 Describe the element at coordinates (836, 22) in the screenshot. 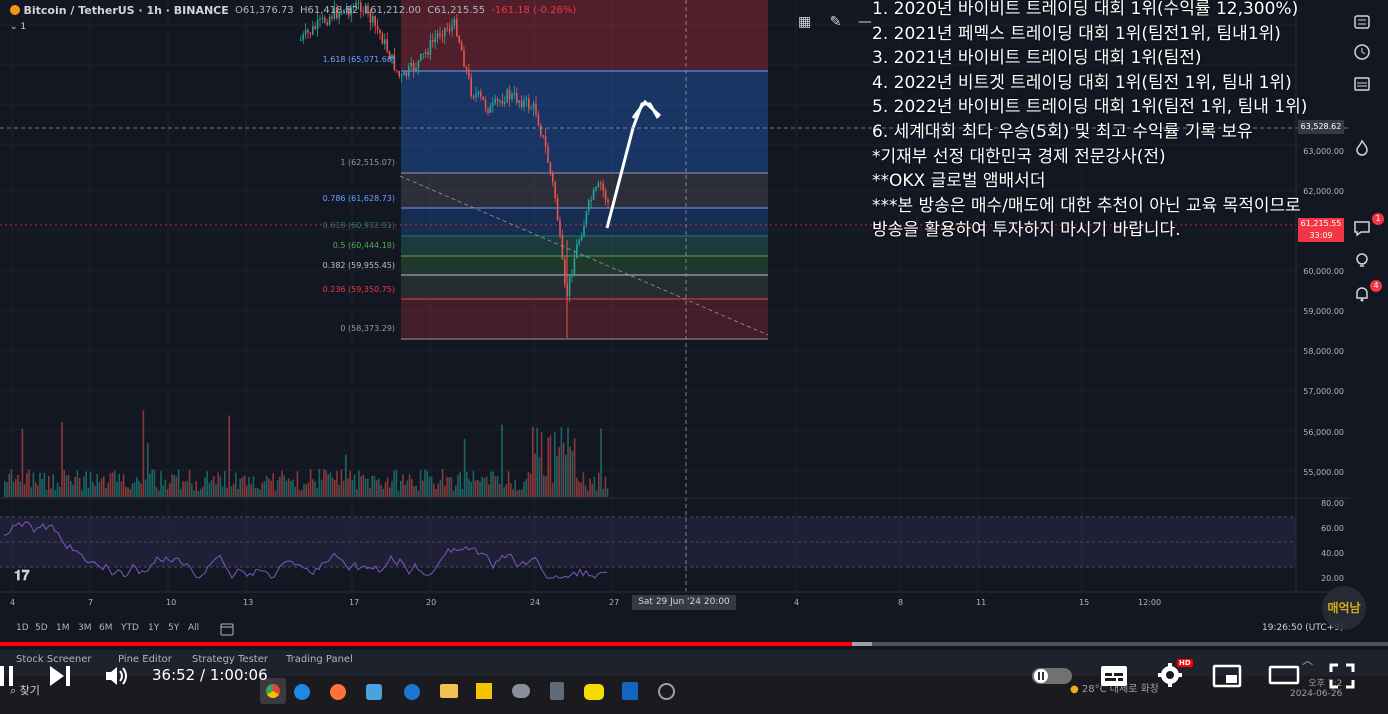

I see `pencil-icon: ✎` at that location.